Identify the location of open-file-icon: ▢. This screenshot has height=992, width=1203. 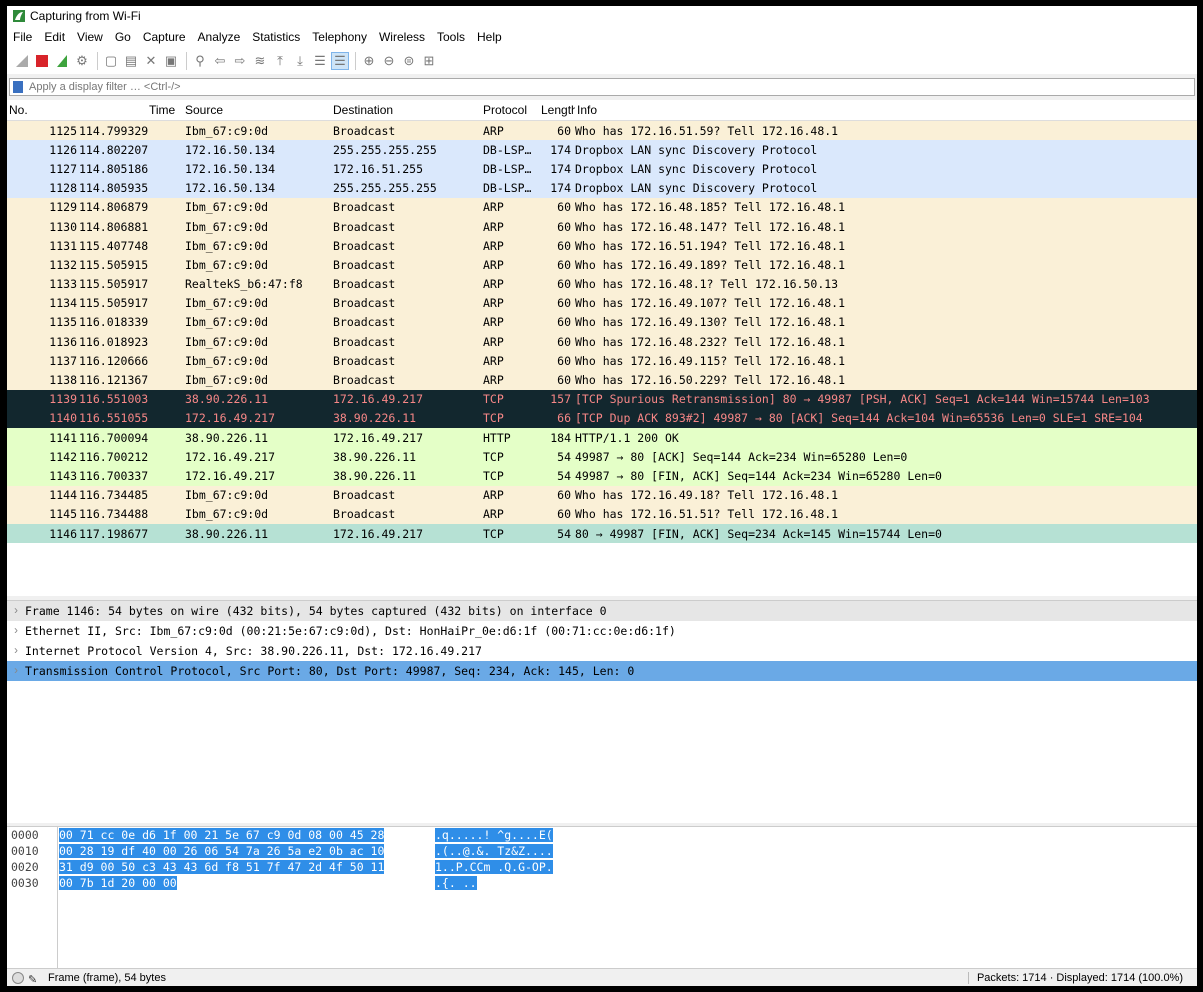
(111, 61).